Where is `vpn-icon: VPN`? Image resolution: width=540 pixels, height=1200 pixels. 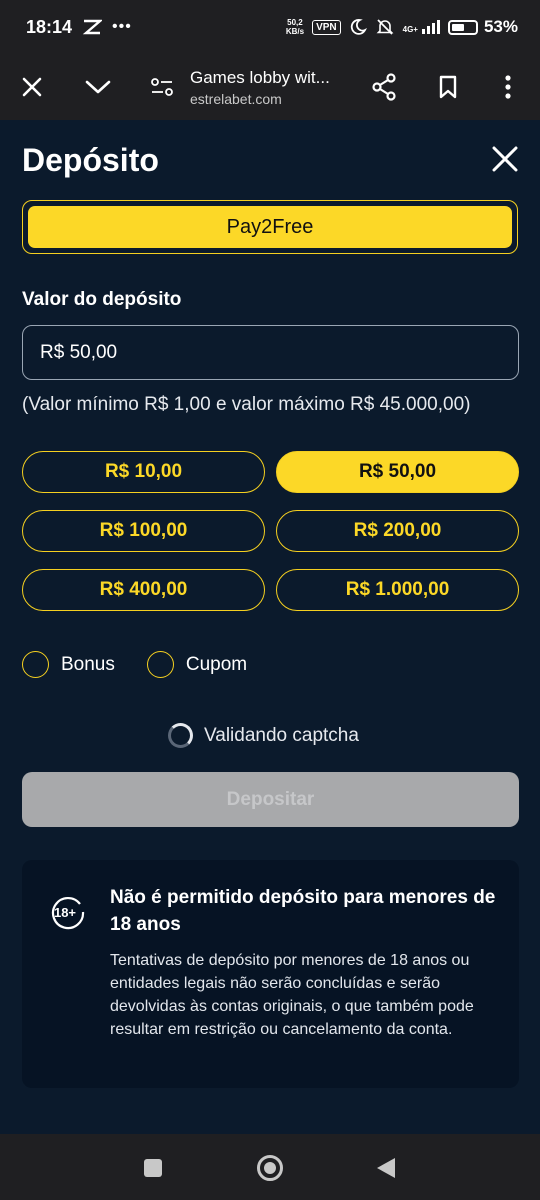 vpn-icon: VPN is located at coordinates (326, 27).